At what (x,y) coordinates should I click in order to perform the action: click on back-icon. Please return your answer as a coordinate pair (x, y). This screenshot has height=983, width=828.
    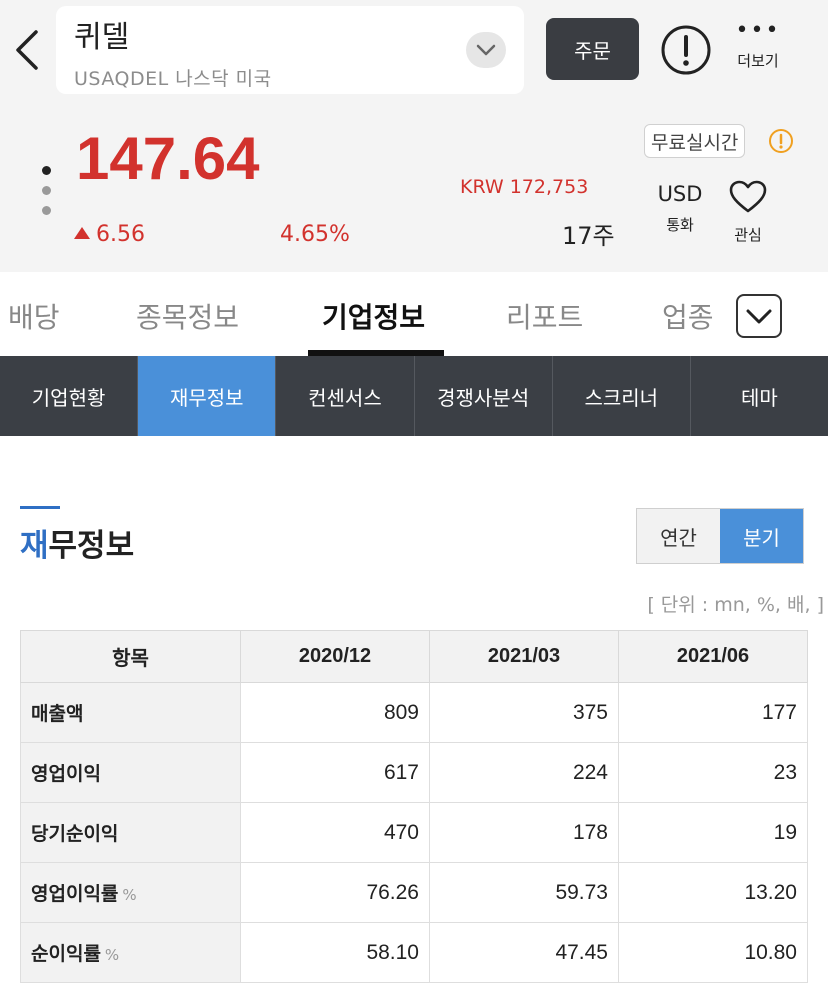
    Looking at the image, I should click on (28, 50).